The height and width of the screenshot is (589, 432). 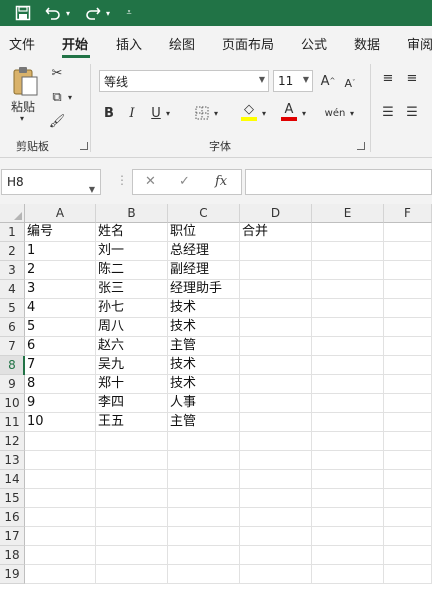 What do you see at coordinates (276, 232) in the screenshot?
I see `cell-d1: 合并` at bounding box center [276, 232].